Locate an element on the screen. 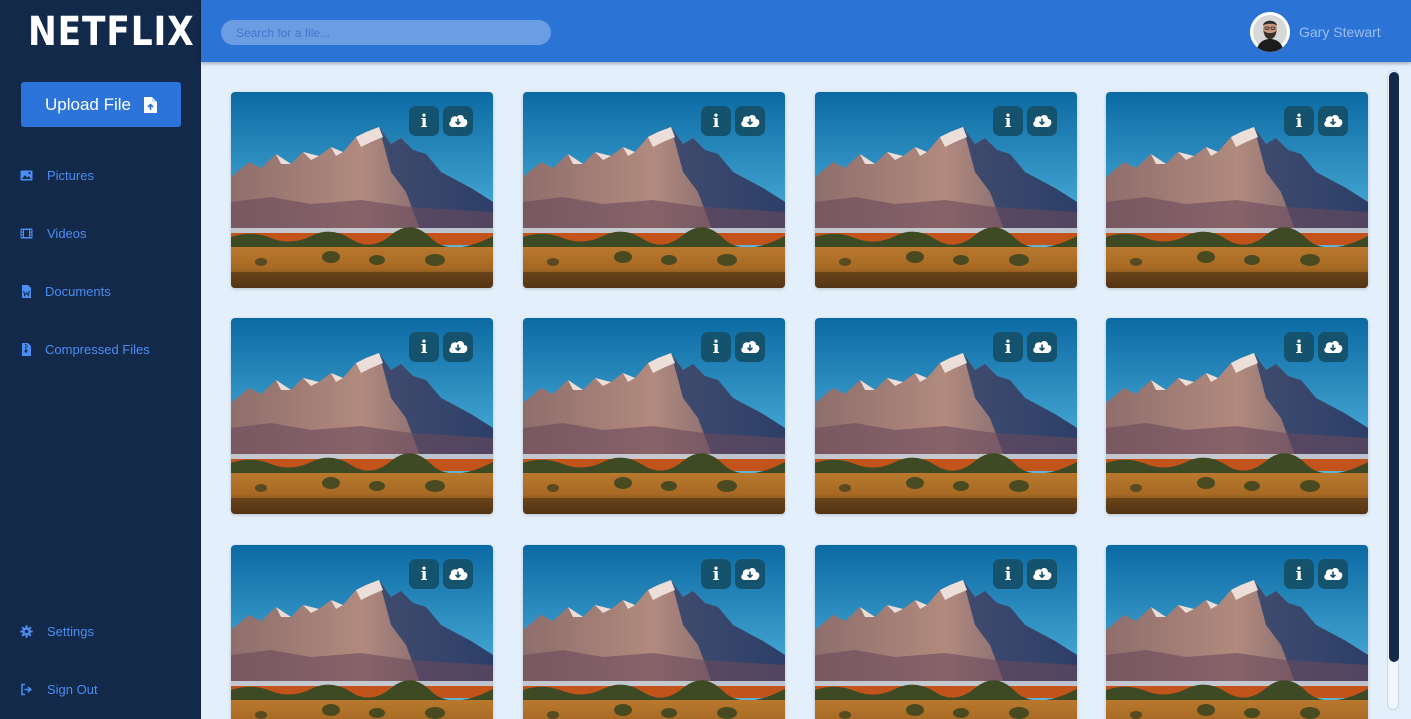  top-header: Gary Stewart is located at coordinates (806, 31).